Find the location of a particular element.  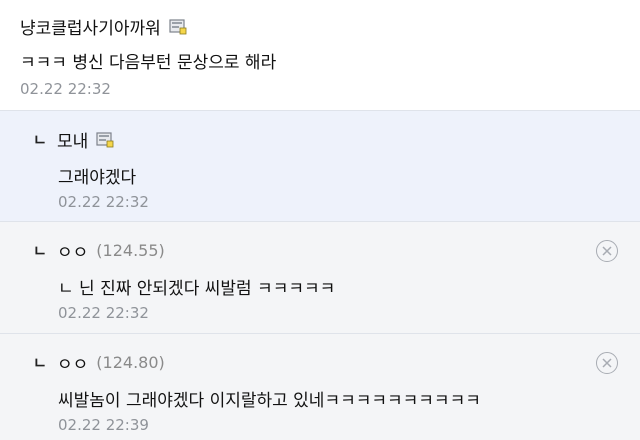

reply-header: ㄴ 모내 is located at coordinates (73, 139).